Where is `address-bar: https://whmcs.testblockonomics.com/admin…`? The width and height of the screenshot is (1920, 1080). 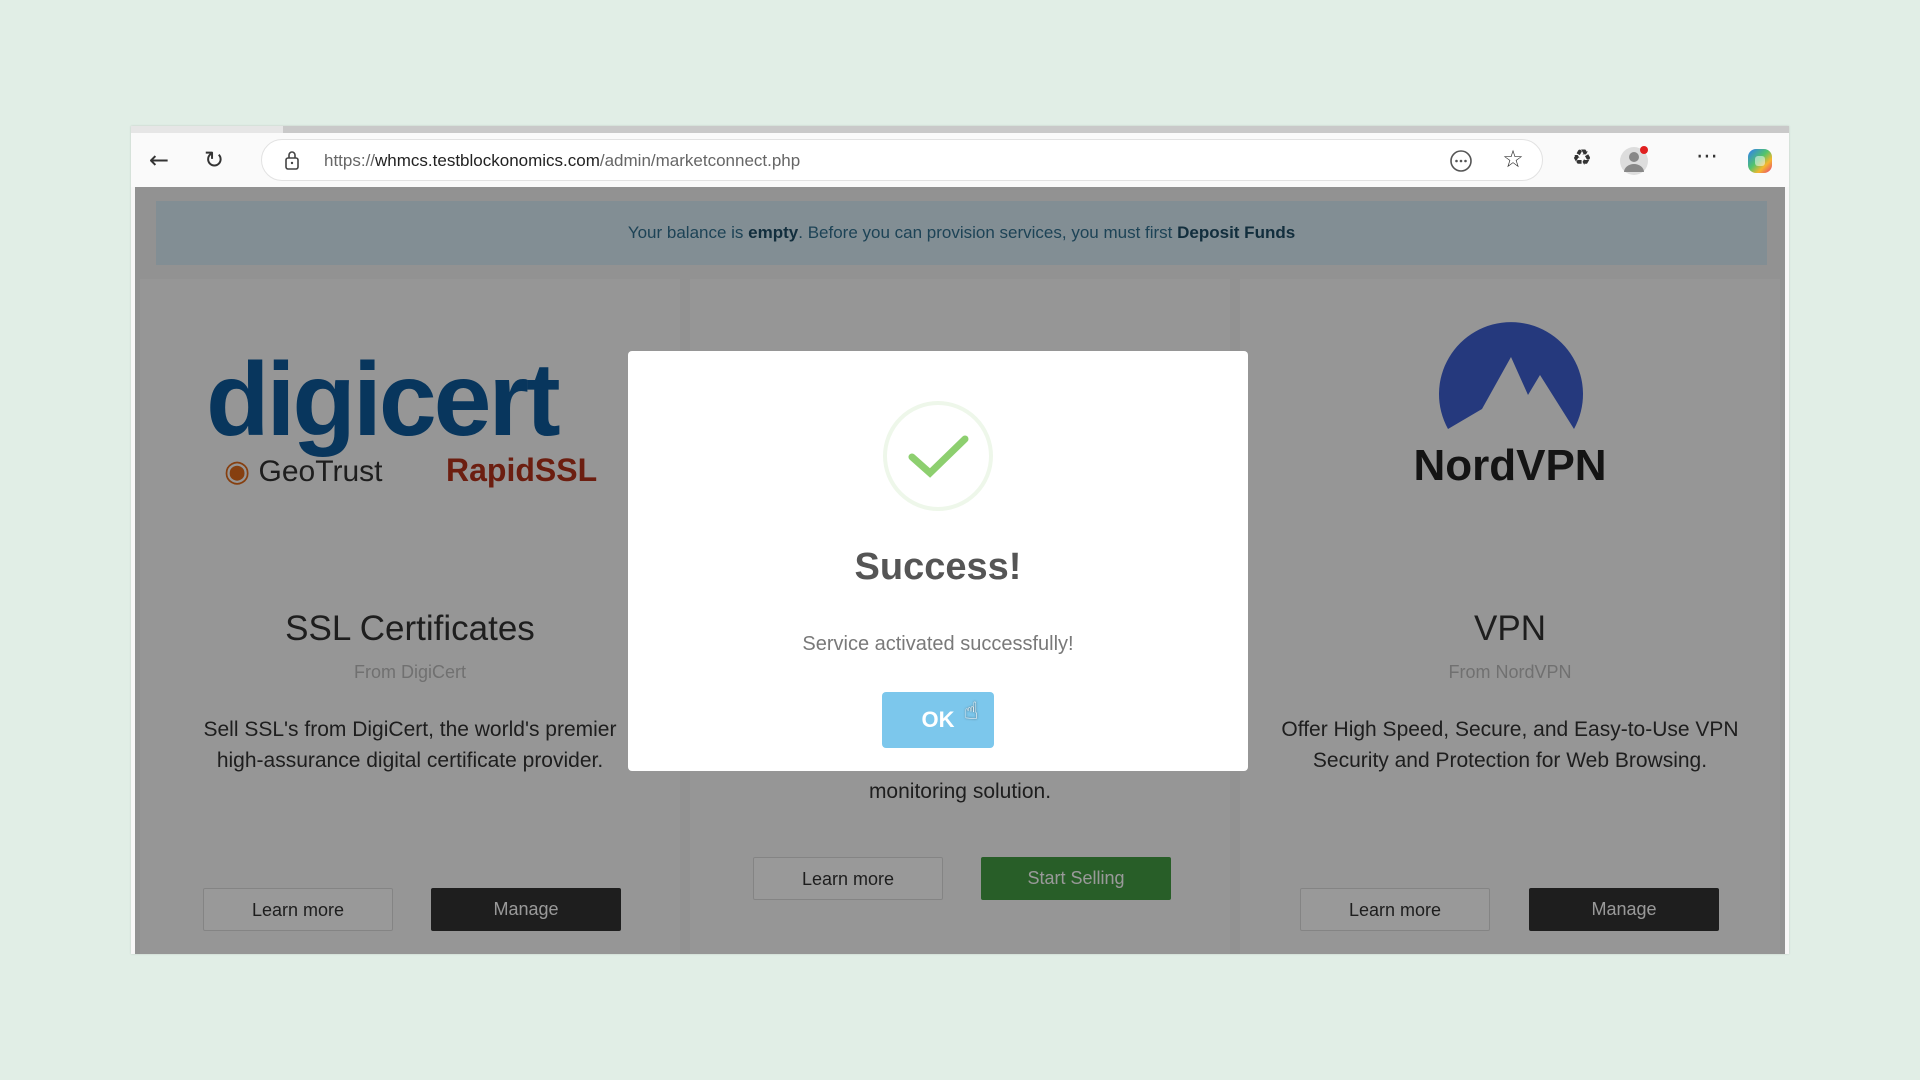 address-bar: https://whmcs.testblockonomics.com/admin… is located at coordinates (902, 160).